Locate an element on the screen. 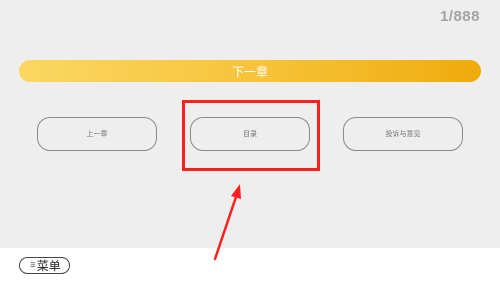 The height and width of the screenshot is (281, 500). menu-label: 菜单 is located at coordinates (48, 266).